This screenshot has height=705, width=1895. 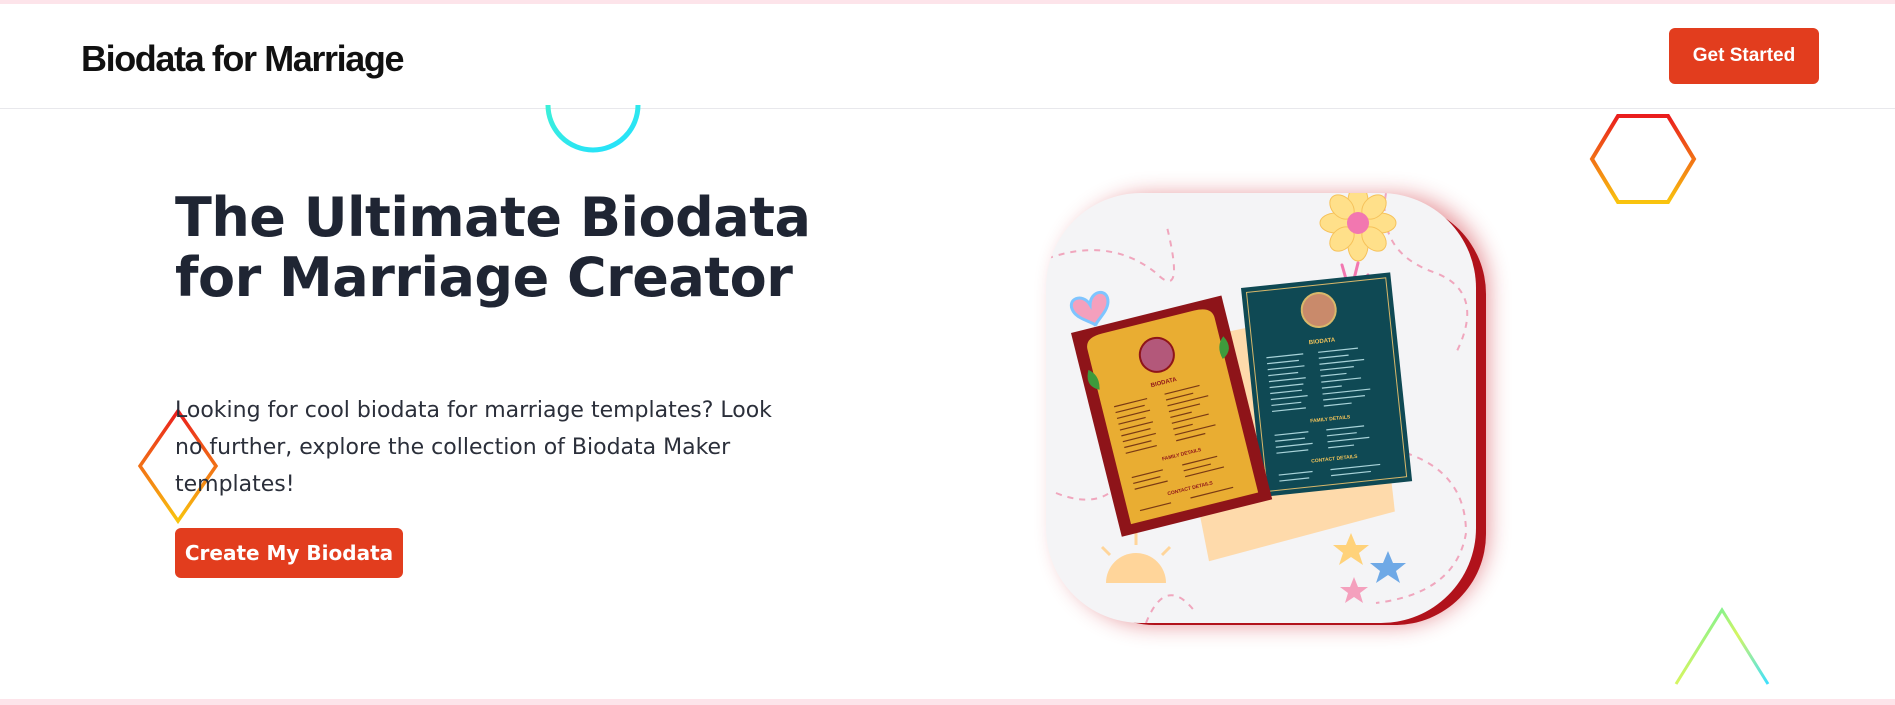 What do you see at coordinates (1369, 568) in the screenshot?
I see `star-icon` at bounding box center [1369, 568].